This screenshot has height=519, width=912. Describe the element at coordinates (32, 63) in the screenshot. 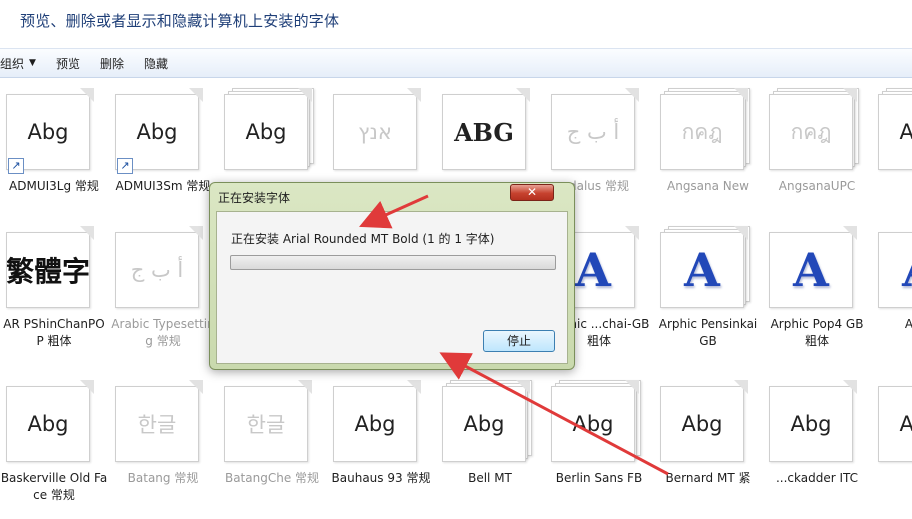

I see `chevron-down-icon: ▼` at that location.